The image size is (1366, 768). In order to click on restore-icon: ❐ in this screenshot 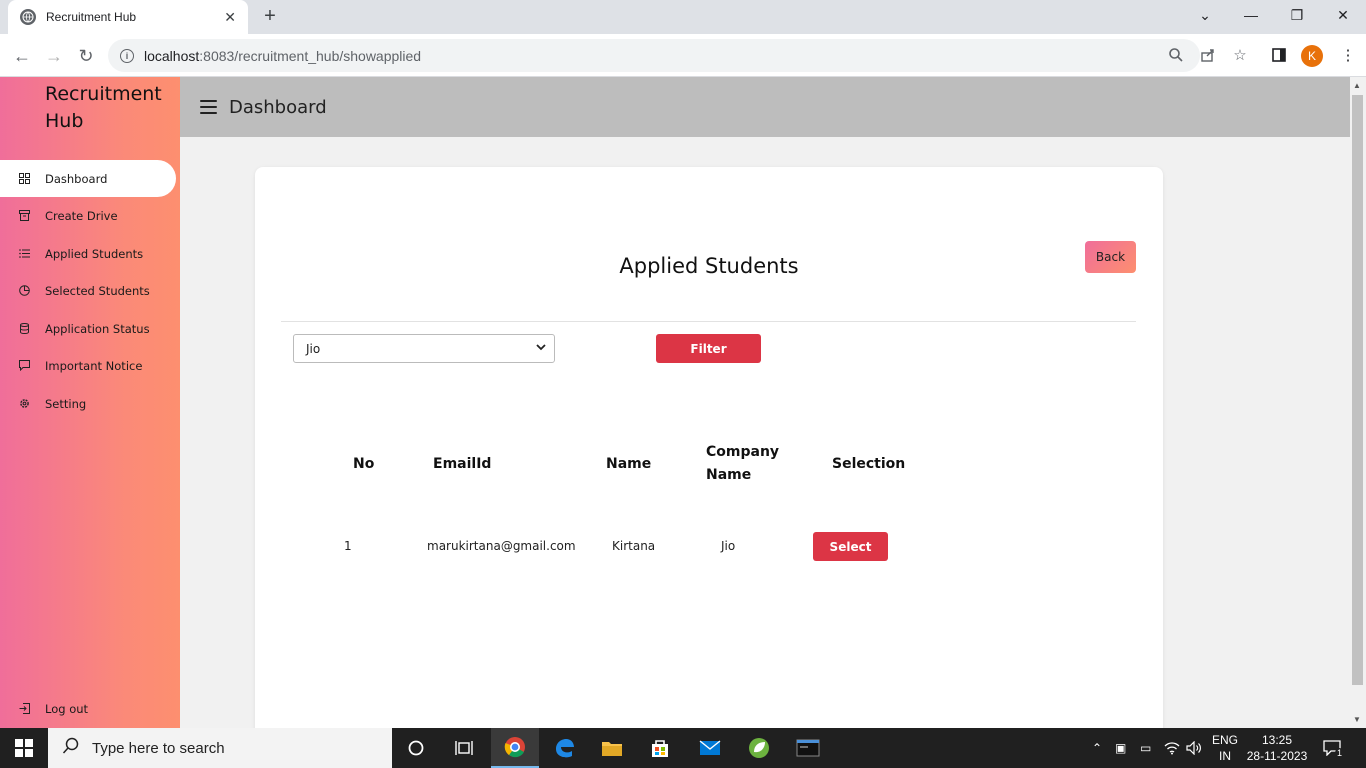, I will do `click(1297, 15)`.